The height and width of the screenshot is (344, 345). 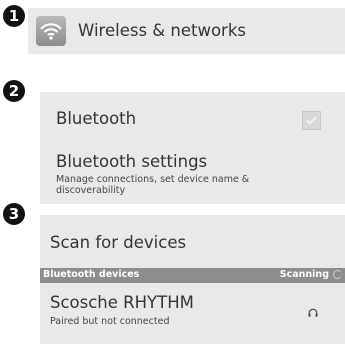 What do you see at coordinates (313, 311) in the screenshot?
I see `headphones-icon` at bounding box center [313, 311].